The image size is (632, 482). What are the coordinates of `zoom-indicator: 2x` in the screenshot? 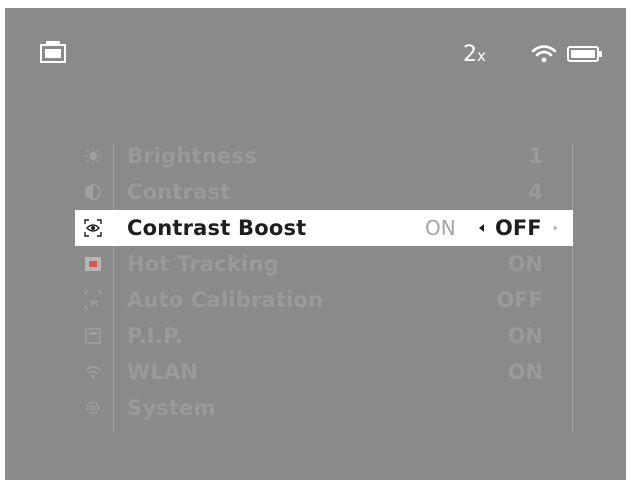 It's located at (474, 55).